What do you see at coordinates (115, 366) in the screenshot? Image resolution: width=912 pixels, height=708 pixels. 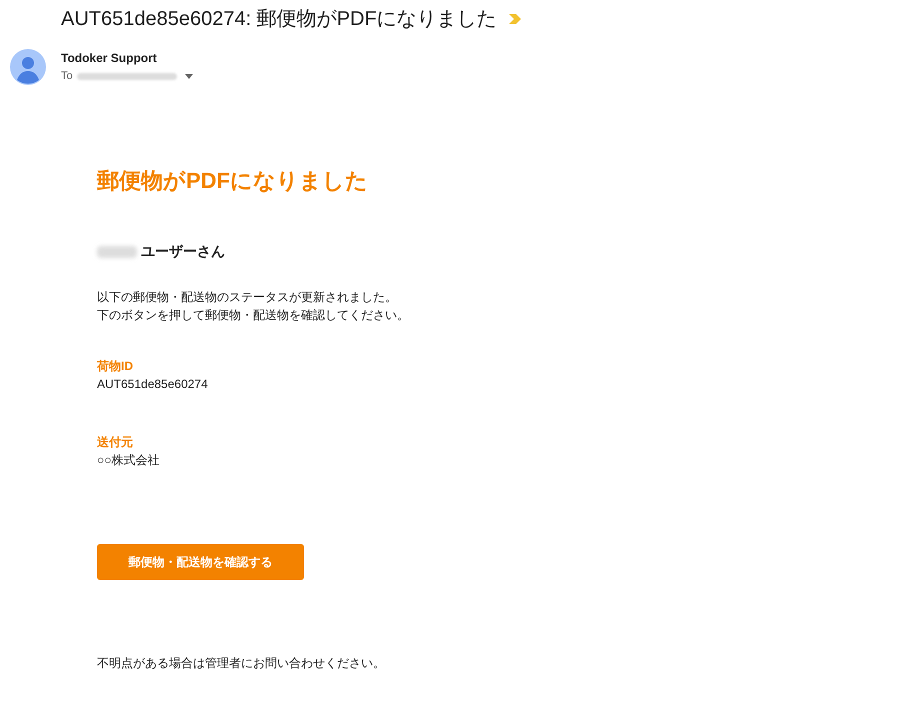 I see `field-label: 荷物ID` at bounding box center [115, 366].